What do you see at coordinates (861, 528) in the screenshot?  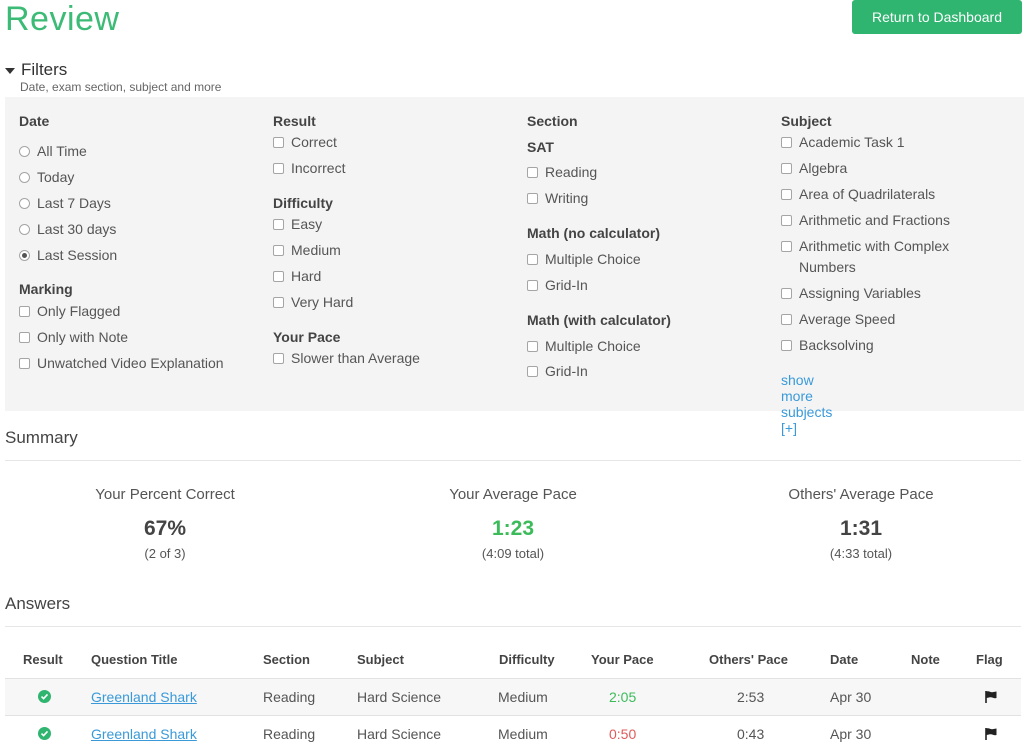 I see `stat-value: 1:31` at bounding box center [861, 528].